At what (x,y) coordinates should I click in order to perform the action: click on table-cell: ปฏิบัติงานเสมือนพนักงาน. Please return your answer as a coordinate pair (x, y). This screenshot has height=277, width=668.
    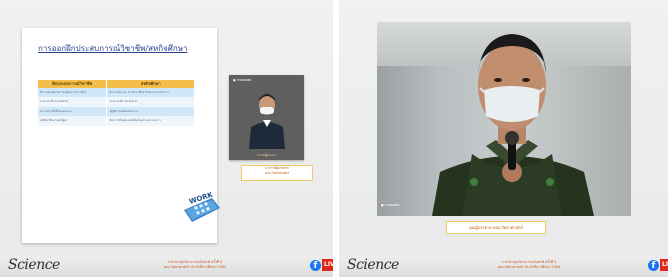
    Looking at the image, I should click on (150, 111).